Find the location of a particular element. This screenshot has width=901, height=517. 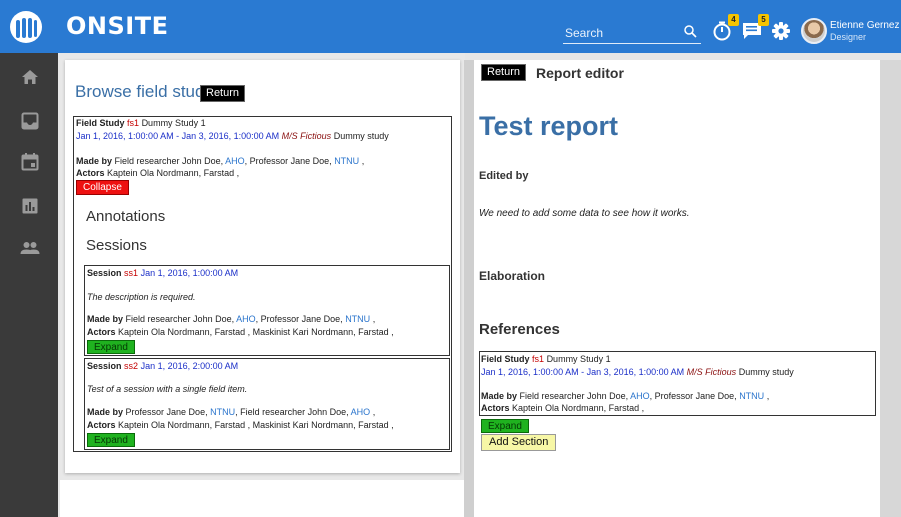

scrollbar is located at coordinates (890, 288).